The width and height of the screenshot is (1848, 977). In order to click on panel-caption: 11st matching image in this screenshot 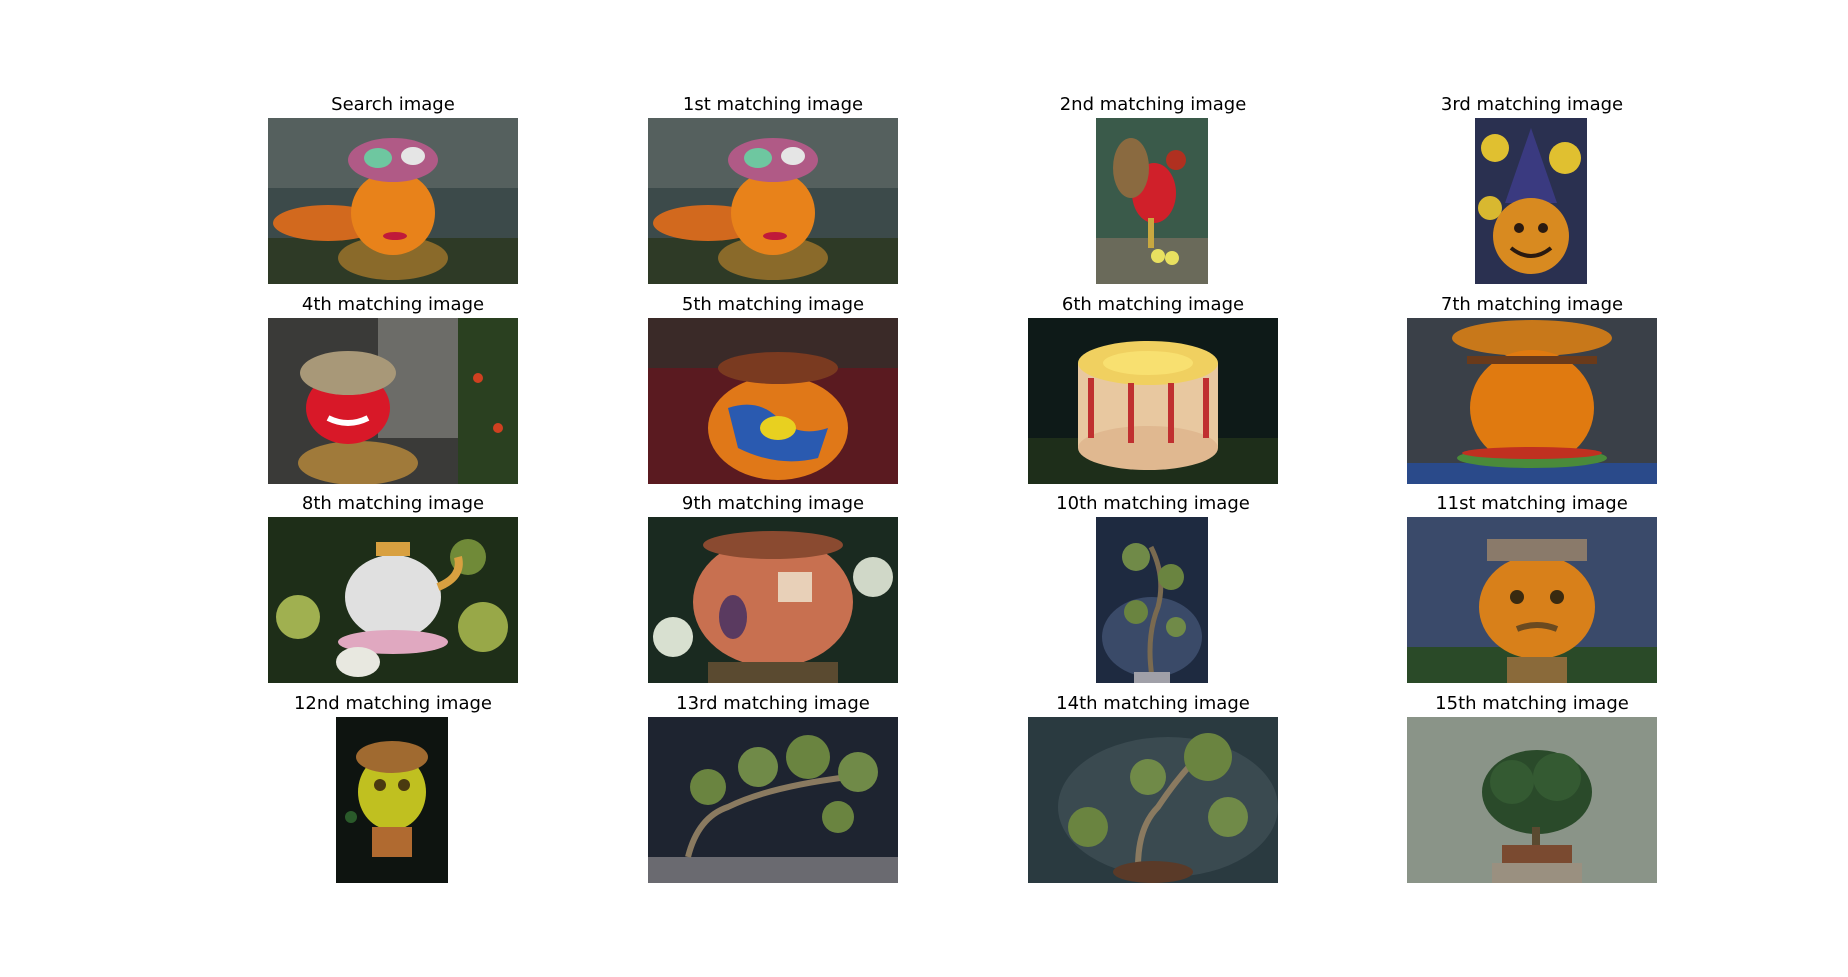, I will do `click(1532, 503)`.